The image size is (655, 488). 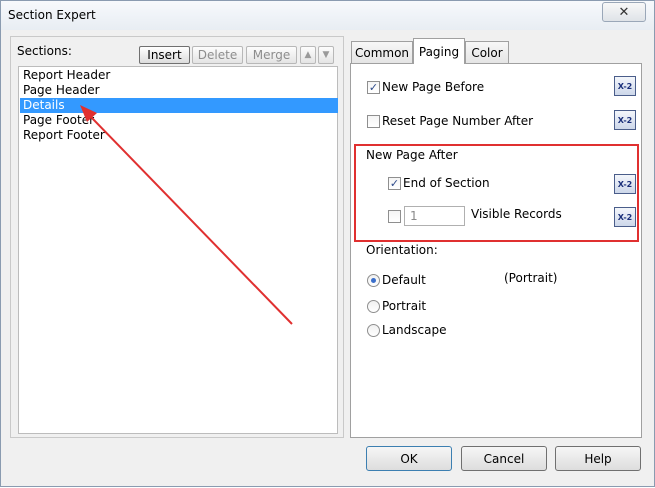 What do you see at coordinates (446, 183) in the screenshot?
I see `end-of-section-label: End of Section` at bounding box center [446, 183].